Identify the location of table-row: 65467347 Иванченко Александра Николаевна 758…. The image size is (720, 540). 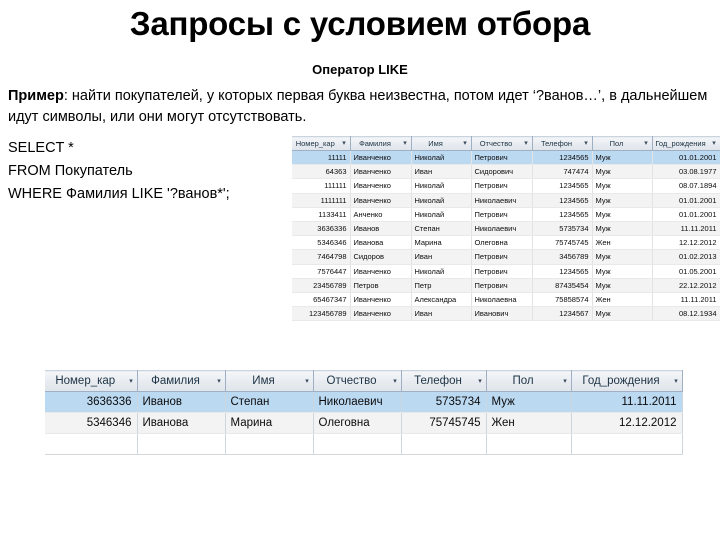
(506, 300).